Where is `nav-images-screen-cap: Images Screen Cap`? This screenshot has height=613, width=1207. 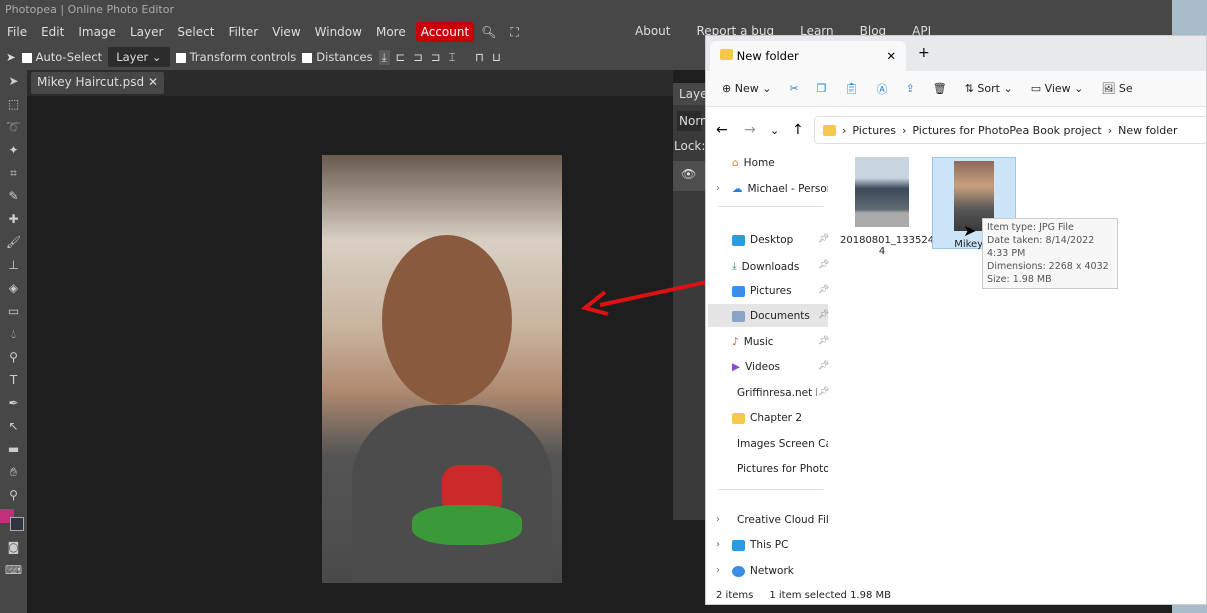
nav-images-screen-cap: Images Screen Cap is located at coordinates (780, 444).